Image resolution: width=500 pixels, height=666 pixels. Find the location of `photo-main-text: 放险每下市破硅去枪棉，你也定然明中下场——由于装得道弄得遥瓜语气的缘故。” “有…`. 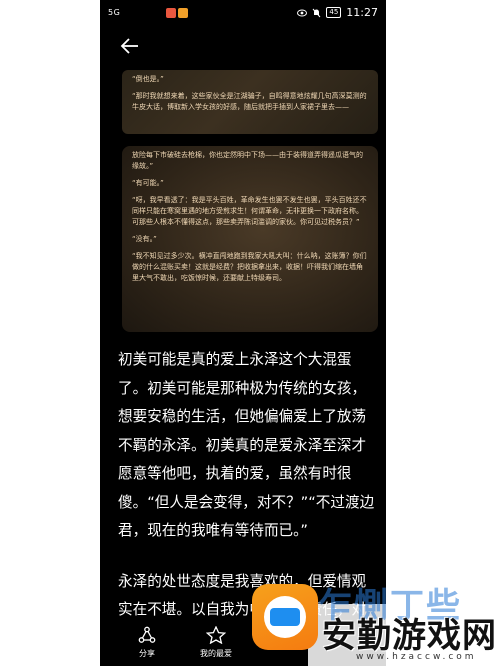

photo-main-text: 放险每下市破硅去枪棉，你也定然明中下场——由于装得道弄得遥瓜语气的缘故。” “有… is located at coordinates (250, 218).